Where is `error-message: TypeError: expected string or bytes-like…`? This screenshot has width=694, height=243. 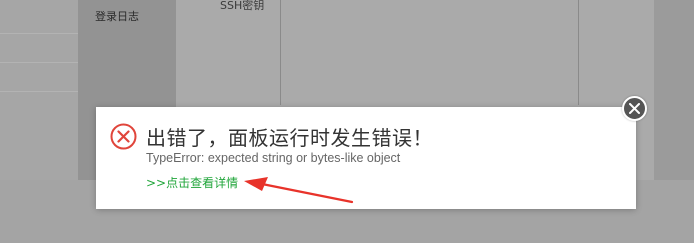
error-message: TypeError: expected string or bytes-like… is located at coordinates (273, 158).